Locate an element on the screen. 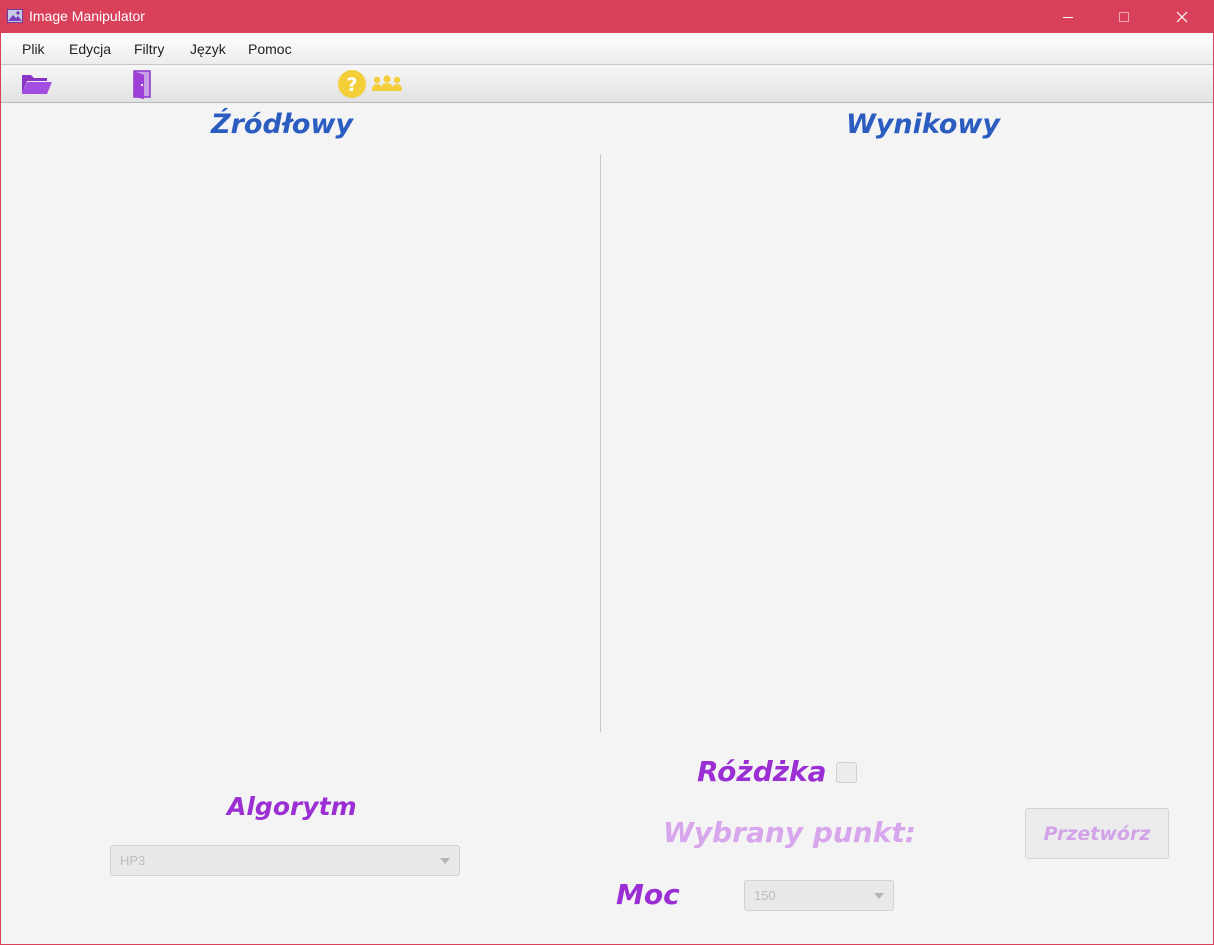 This screenshot has width=1214, height=945. maximize-button is located at coordinates (1124, 17).